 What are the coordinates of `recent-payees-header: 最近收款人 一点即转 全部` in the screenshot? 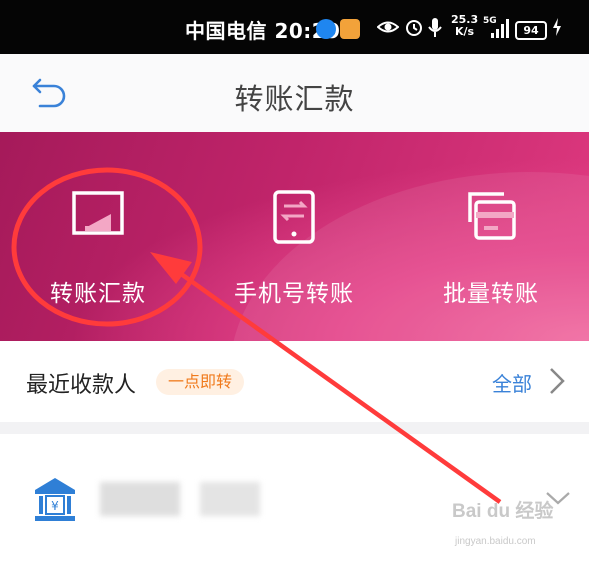 It's located at (294, 381).